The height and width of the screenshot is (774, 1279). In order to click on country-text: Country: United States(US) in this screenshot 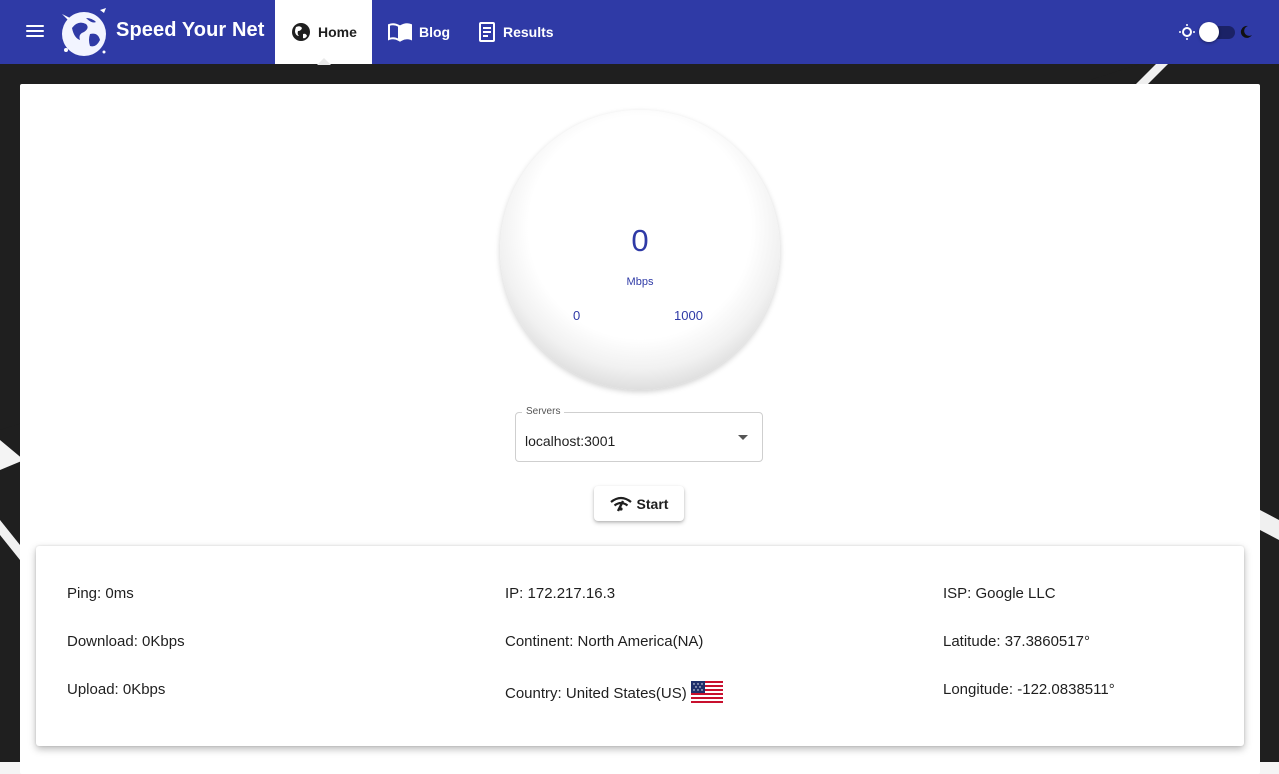, I will do `click(596, 693)`.